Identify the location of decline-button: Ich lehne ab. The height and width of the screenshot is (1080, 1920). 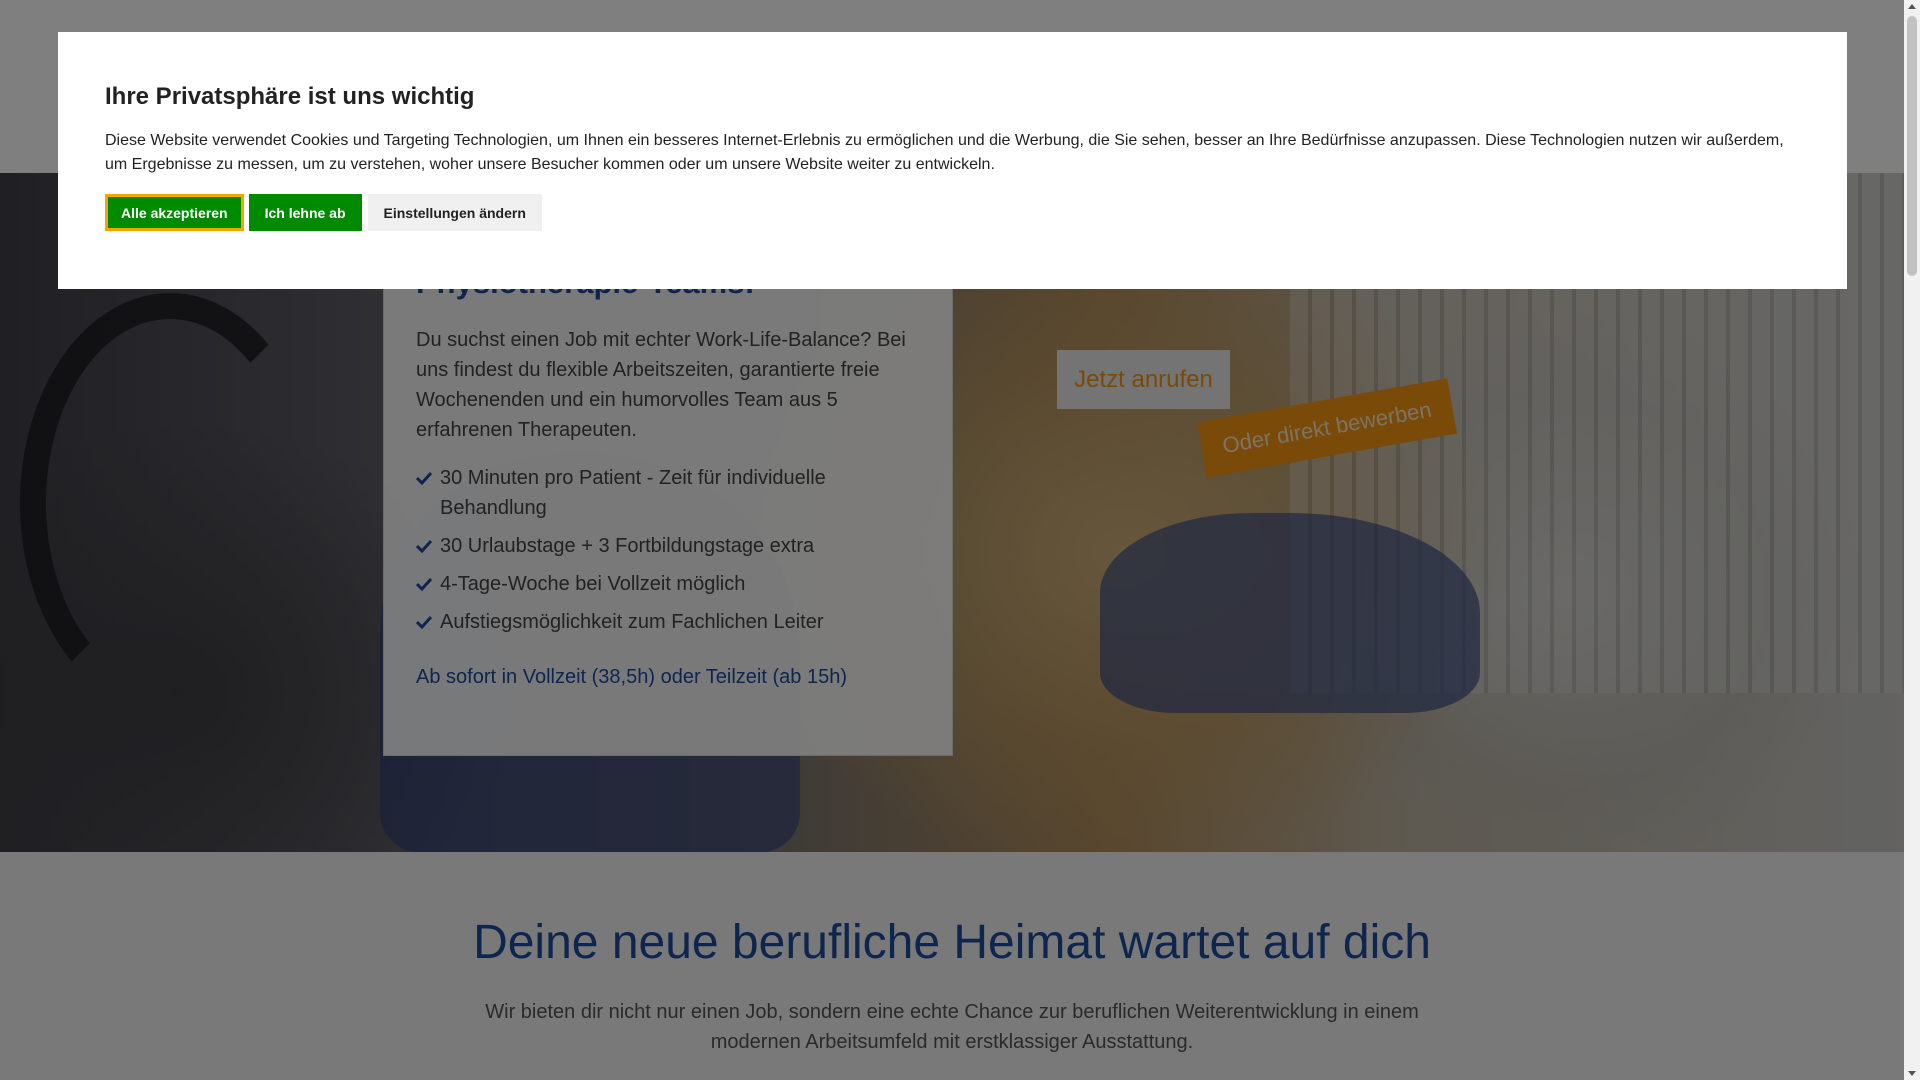
(305, 212).